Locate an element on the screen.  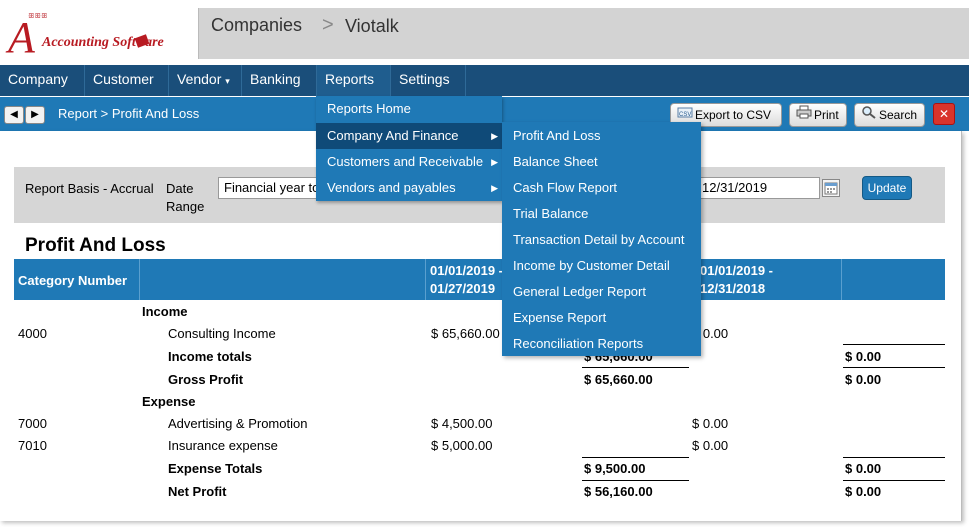
forward-button: ▶ is located at coordinates (35, 115).